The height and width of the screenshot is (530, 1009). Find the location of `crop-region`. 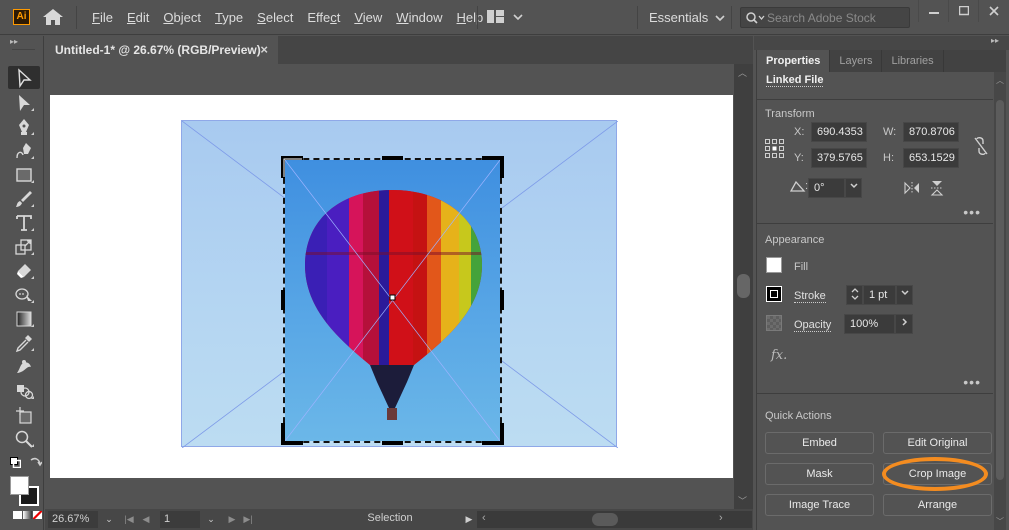

crop-region is located at coordinates (392, 300).